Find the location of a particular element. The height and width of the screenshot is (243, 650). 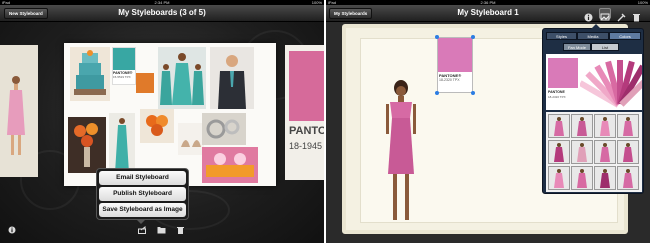

color-preview-area: PANTONE 18-2320 TPX is located at coordinates (594, 82).